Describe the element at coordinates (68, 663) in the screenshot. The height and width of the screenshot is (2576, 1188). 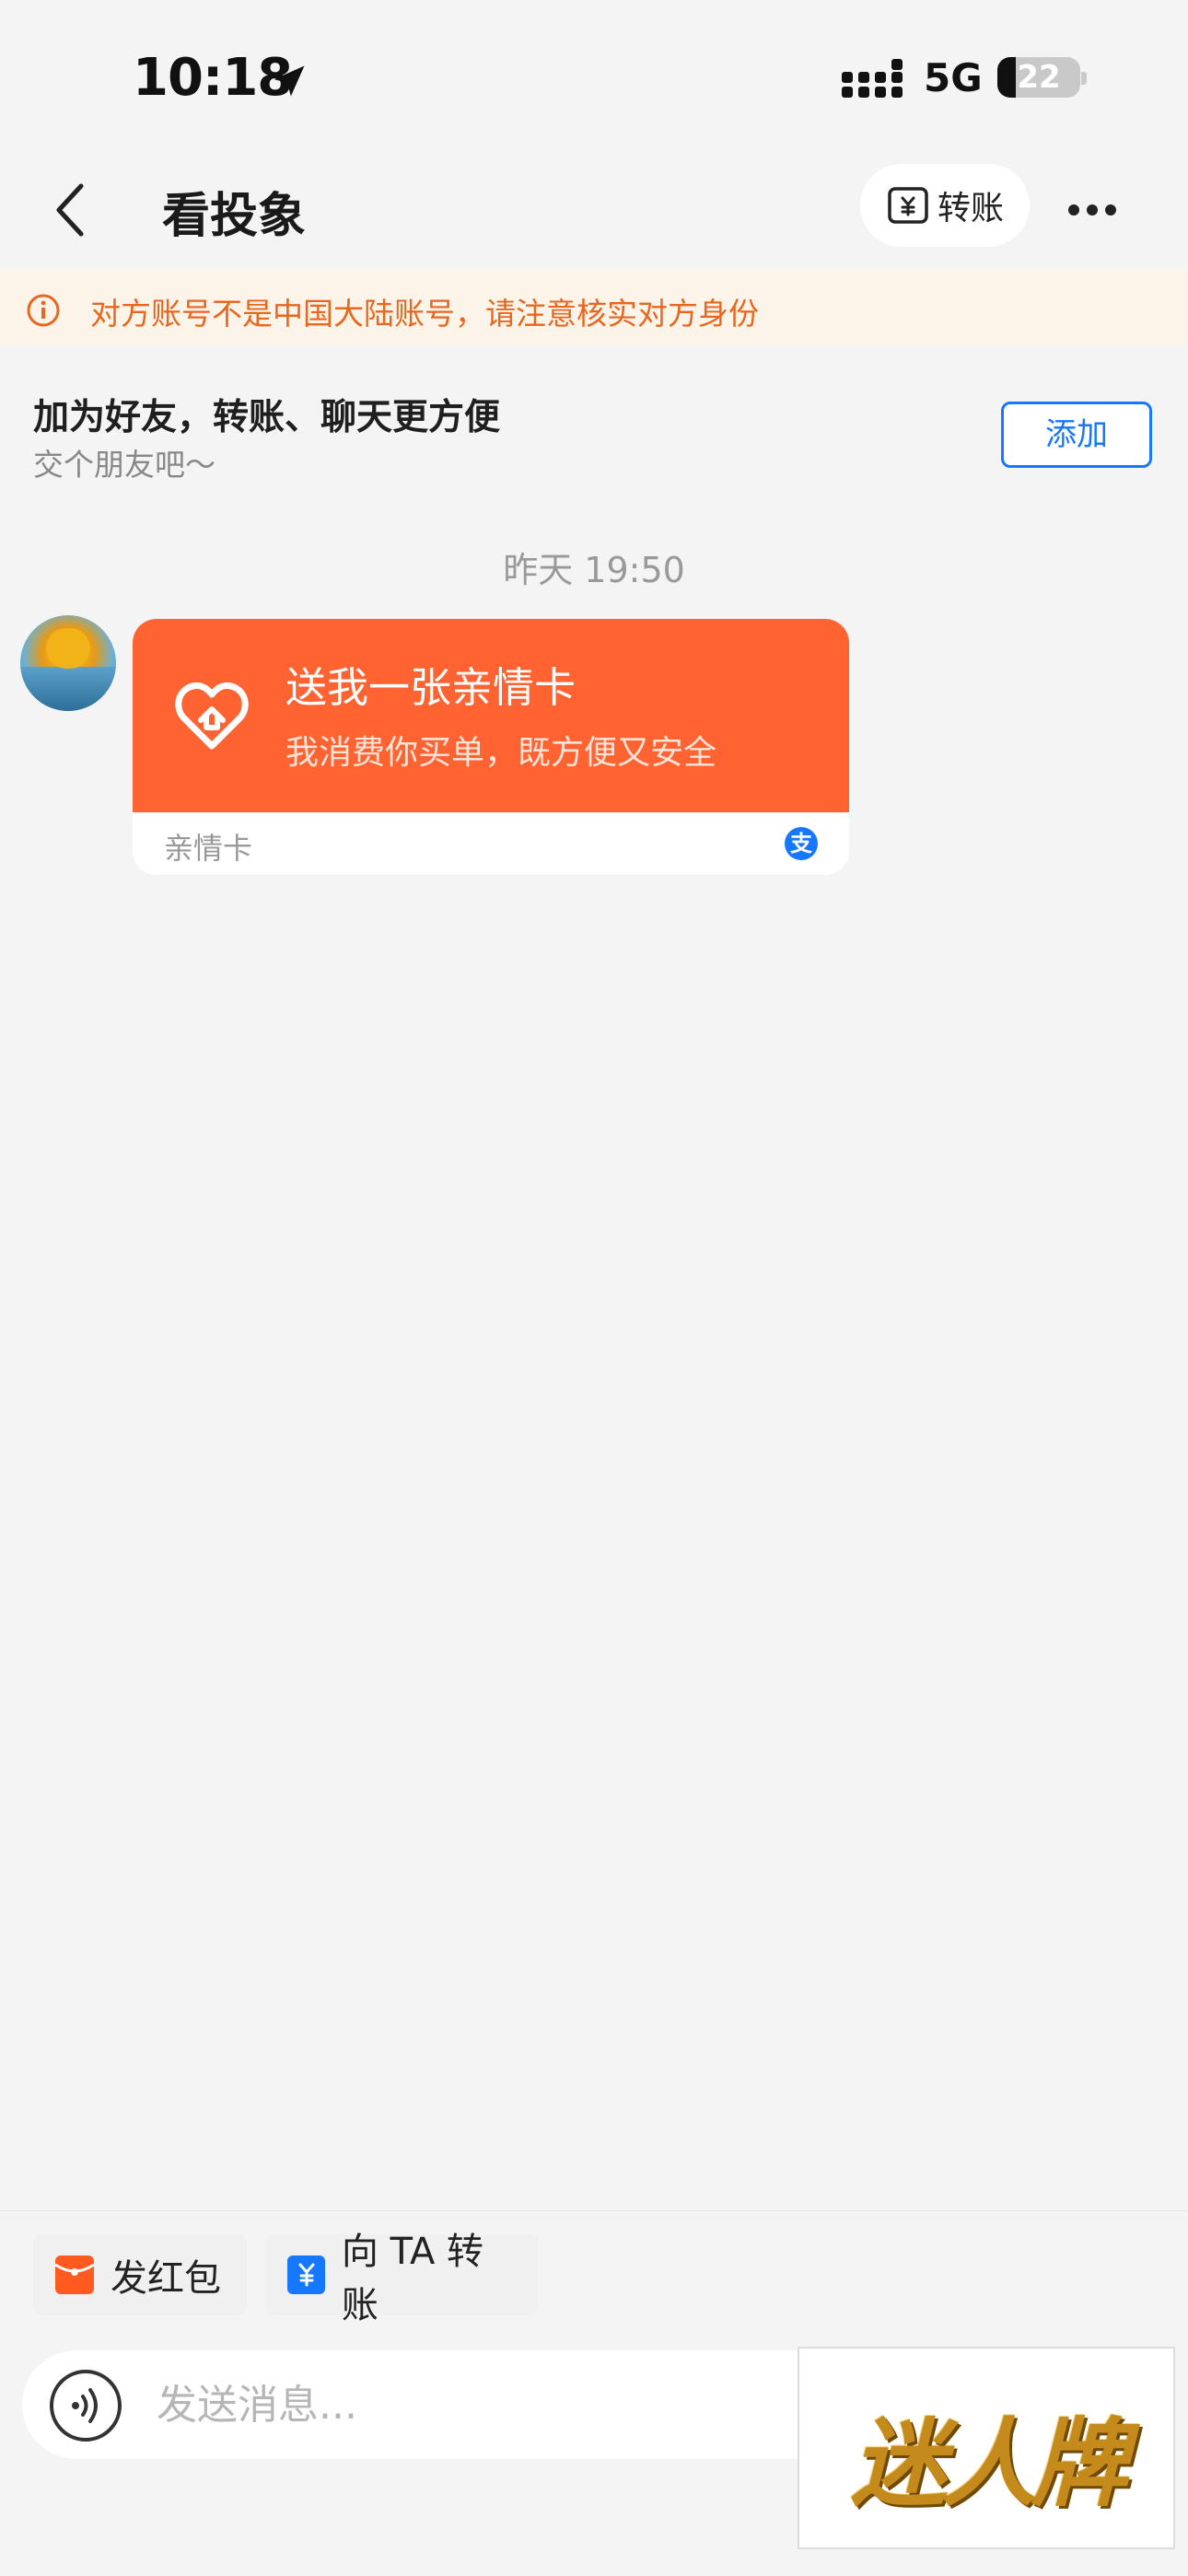
I see `avatar` at that location.